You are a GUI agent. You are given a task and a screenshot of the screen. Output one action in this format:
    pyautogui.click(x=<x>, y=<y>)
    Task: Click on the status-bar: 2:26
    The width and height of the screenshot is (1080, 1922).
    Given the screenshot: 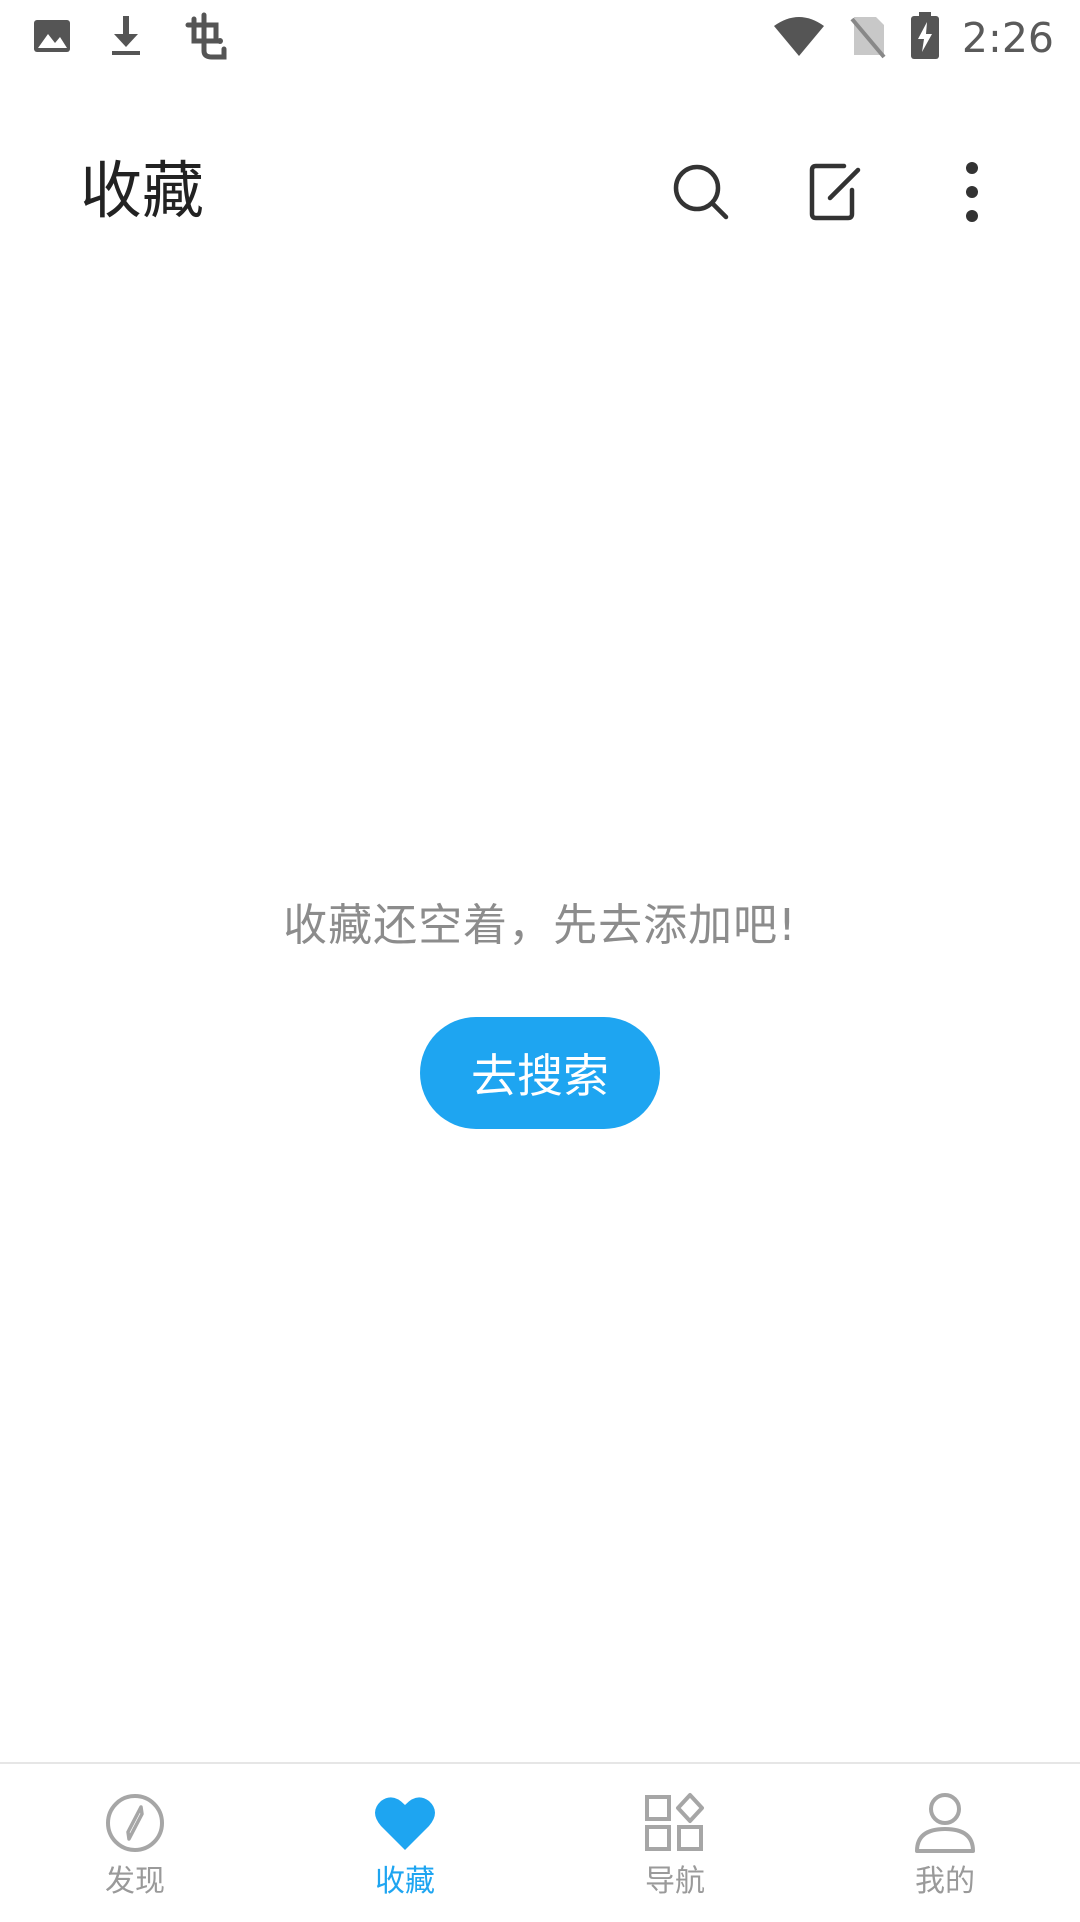 What is the action you would take?
    pyautogui.click(x=540, y=37)
    